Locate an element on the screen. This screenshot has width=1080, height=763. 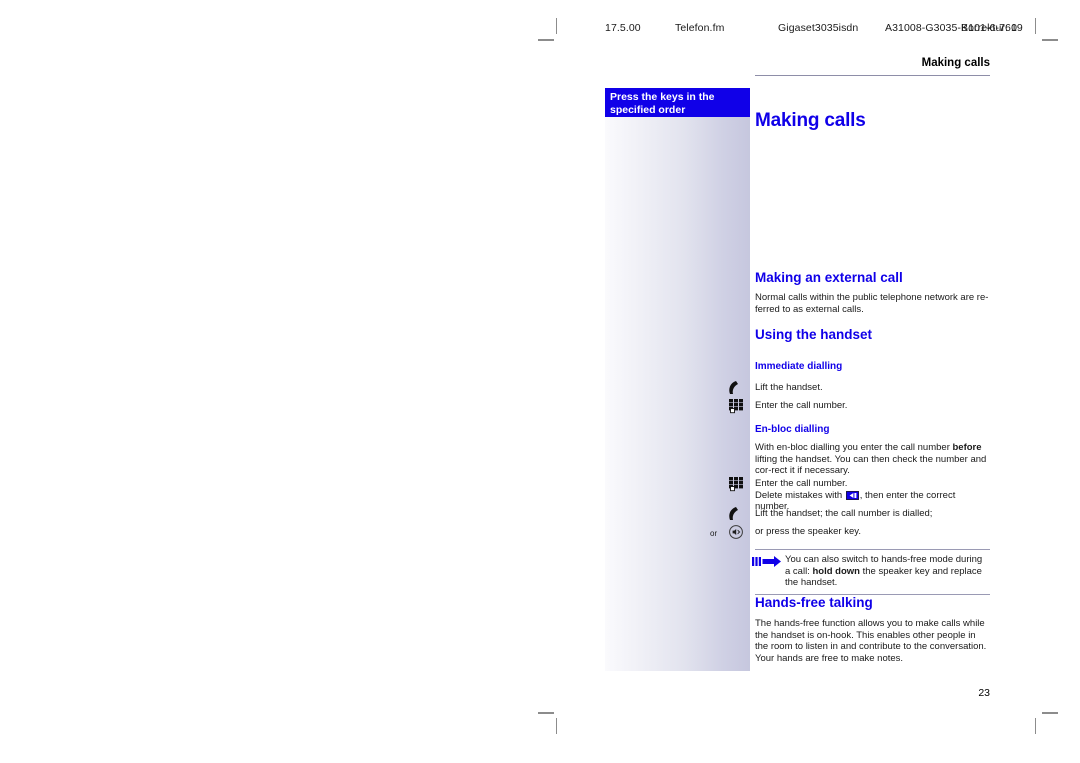
section-heading-handsfree: Hands-free talking is located at coordinates (814, 602).